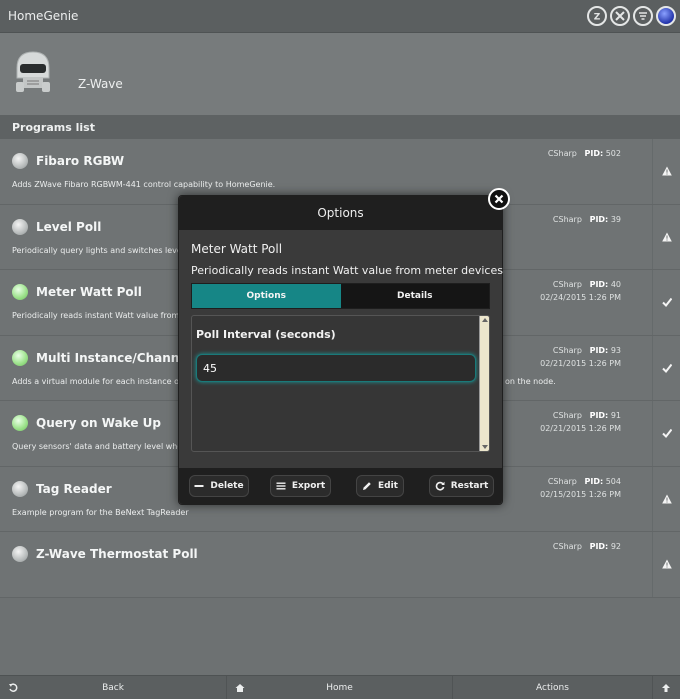 The width and height of the screenshot is (680, 699). I want to click on back-label: Back, so click(113, 688).